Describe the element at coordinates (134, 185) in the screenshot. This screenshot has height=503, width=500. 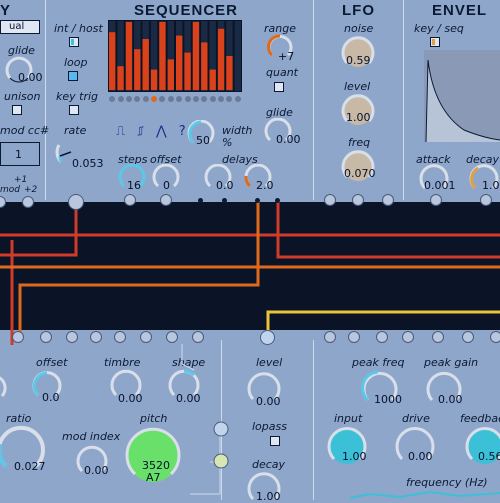
I see `steps-value: 16` at that location.